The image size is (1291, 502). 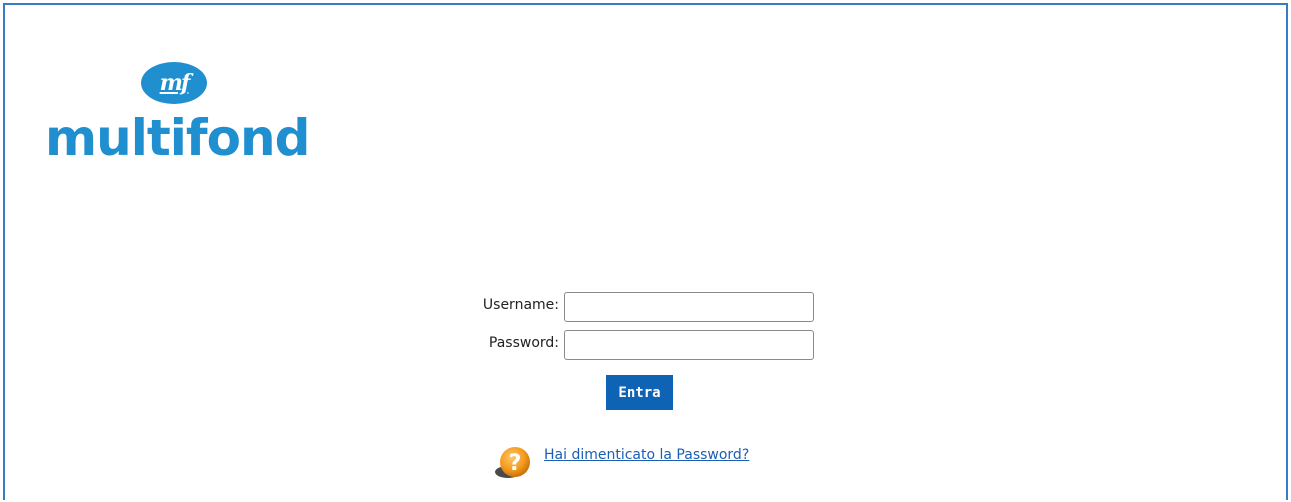 What do you see at coordinates (646, 455) in the screenshot?
I see `forgot-password-link: Hai dimenticato la Password?` at bounding box center [646, 455].